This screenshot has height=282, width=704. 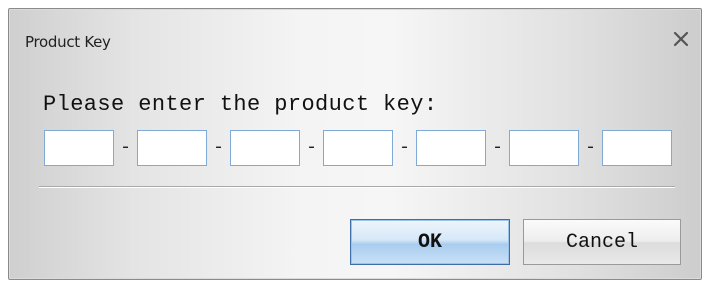 I want to click on product-key-fields: - - - - - -, so click(x=358, y=148).